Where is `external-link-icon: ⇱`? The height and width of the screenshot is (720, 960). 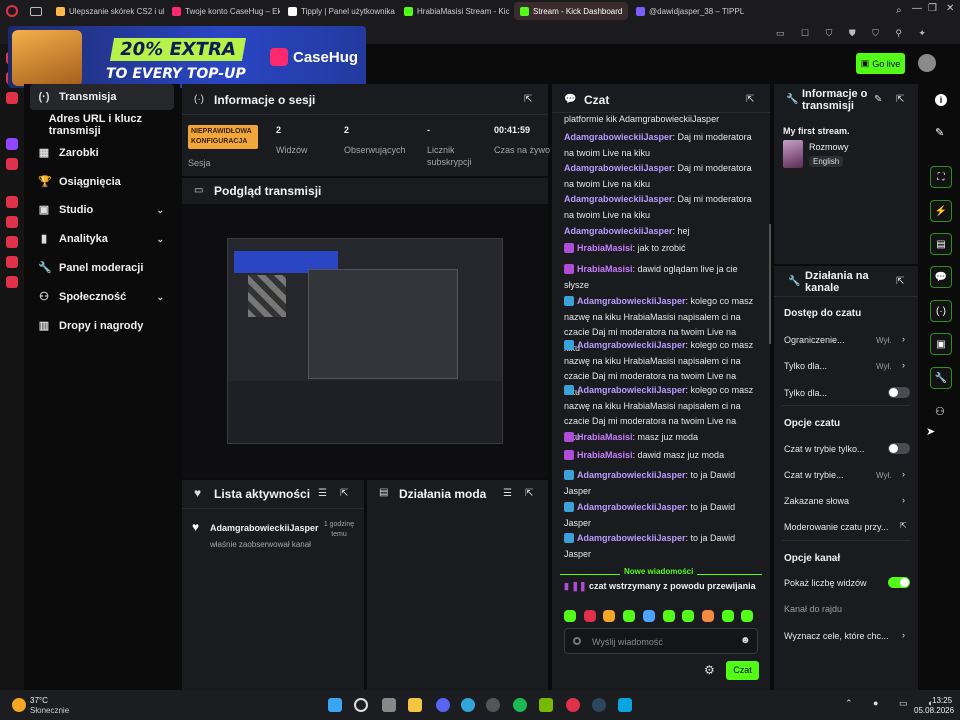 external-link-icon: ⇱ is located at coordinates (903, 525).